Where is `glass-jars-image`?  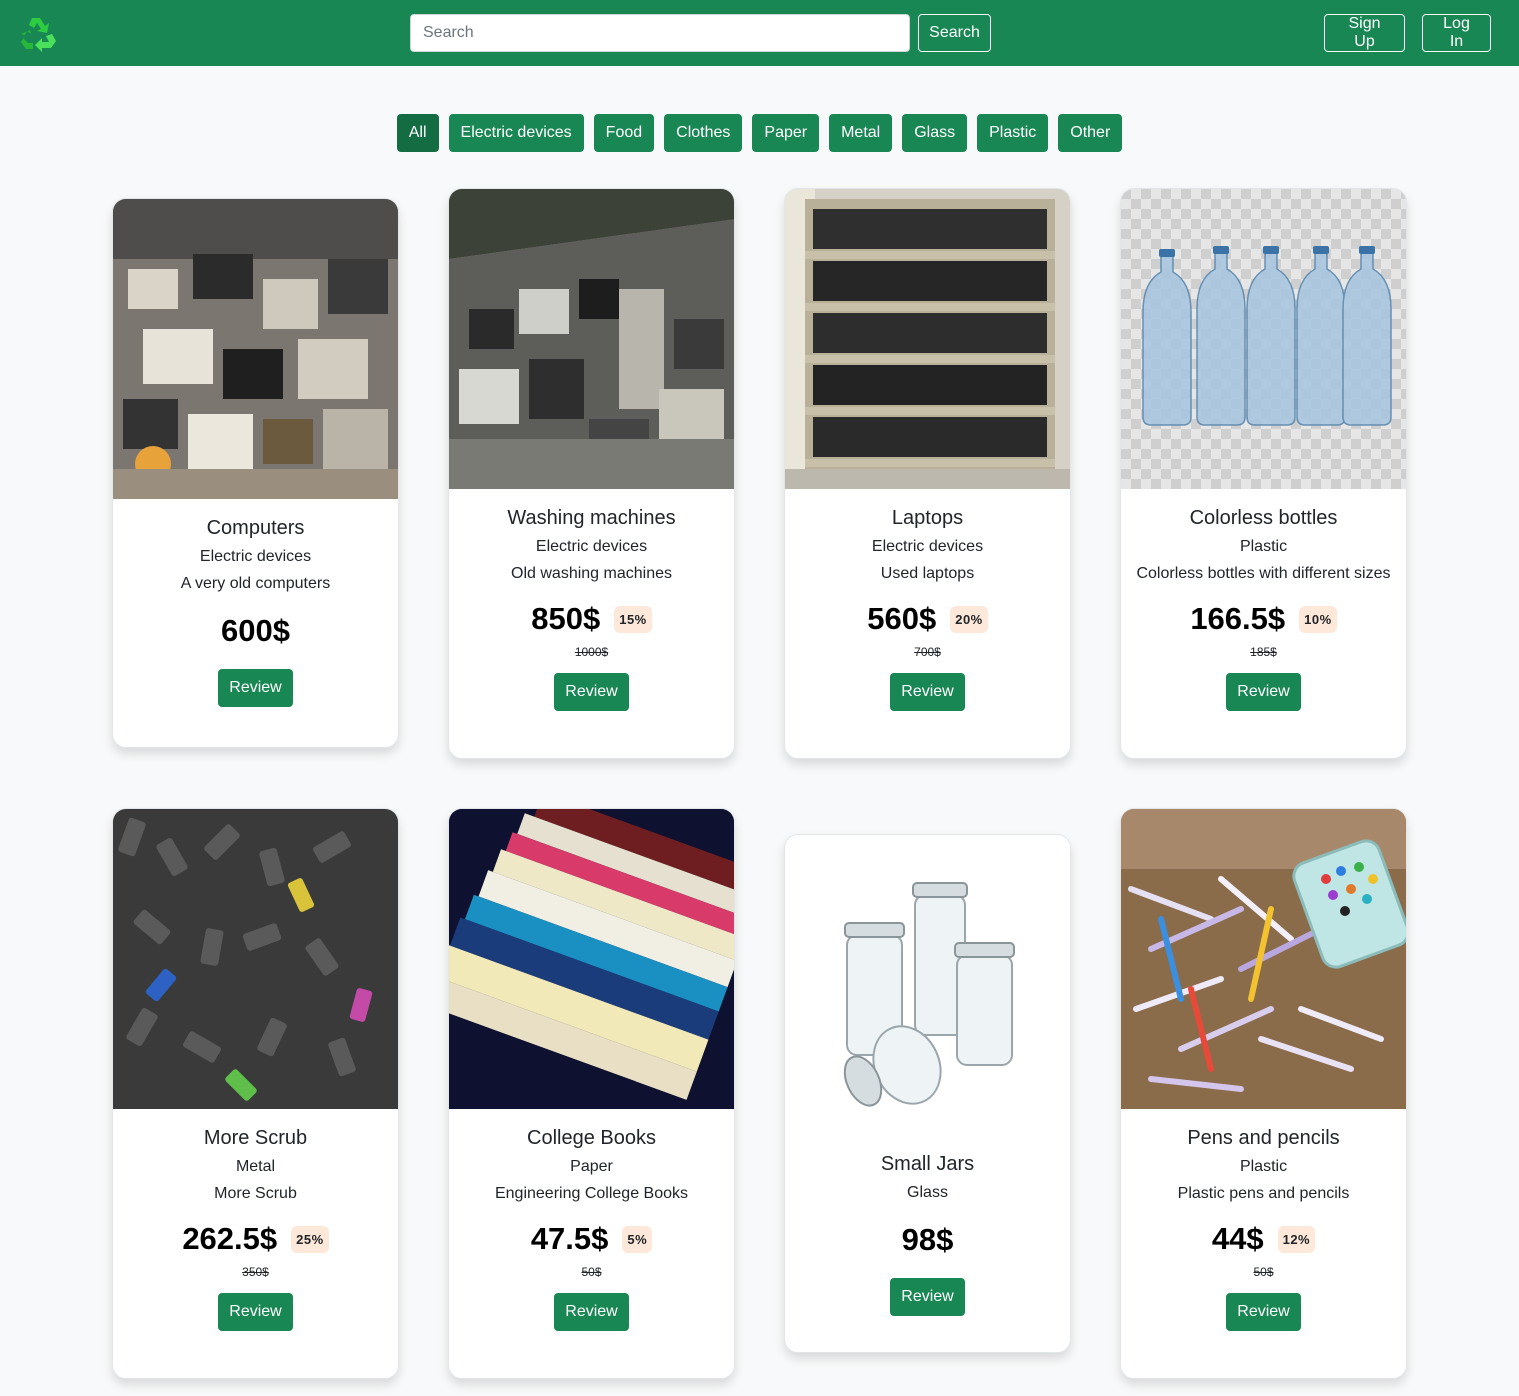
glass-jars-image is located at coordinates (927, 985).